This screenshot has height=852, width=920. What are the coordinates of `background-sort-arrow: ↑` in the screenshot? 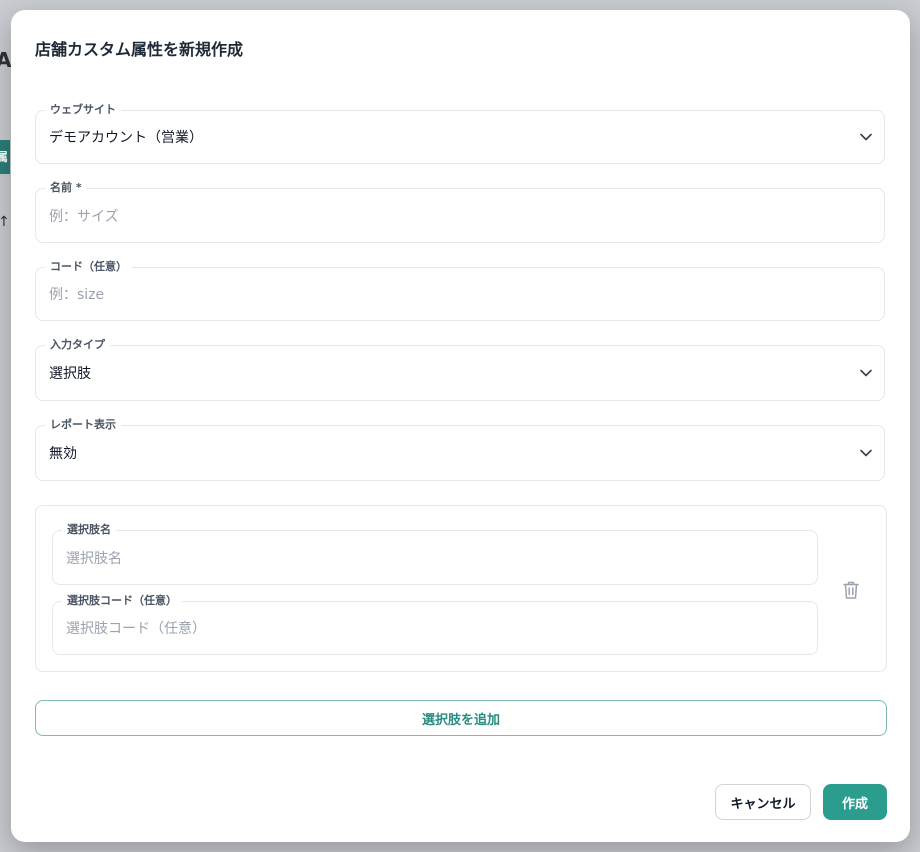 It's located at (5, 222).